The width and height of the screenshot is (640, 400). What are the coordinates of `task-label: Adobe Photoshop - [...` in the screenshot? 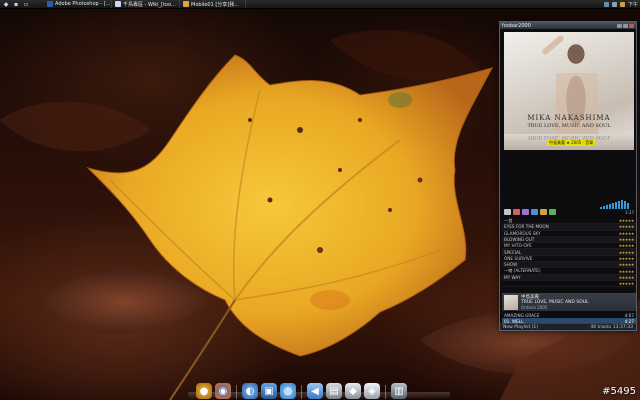 It's located at (83, 4).